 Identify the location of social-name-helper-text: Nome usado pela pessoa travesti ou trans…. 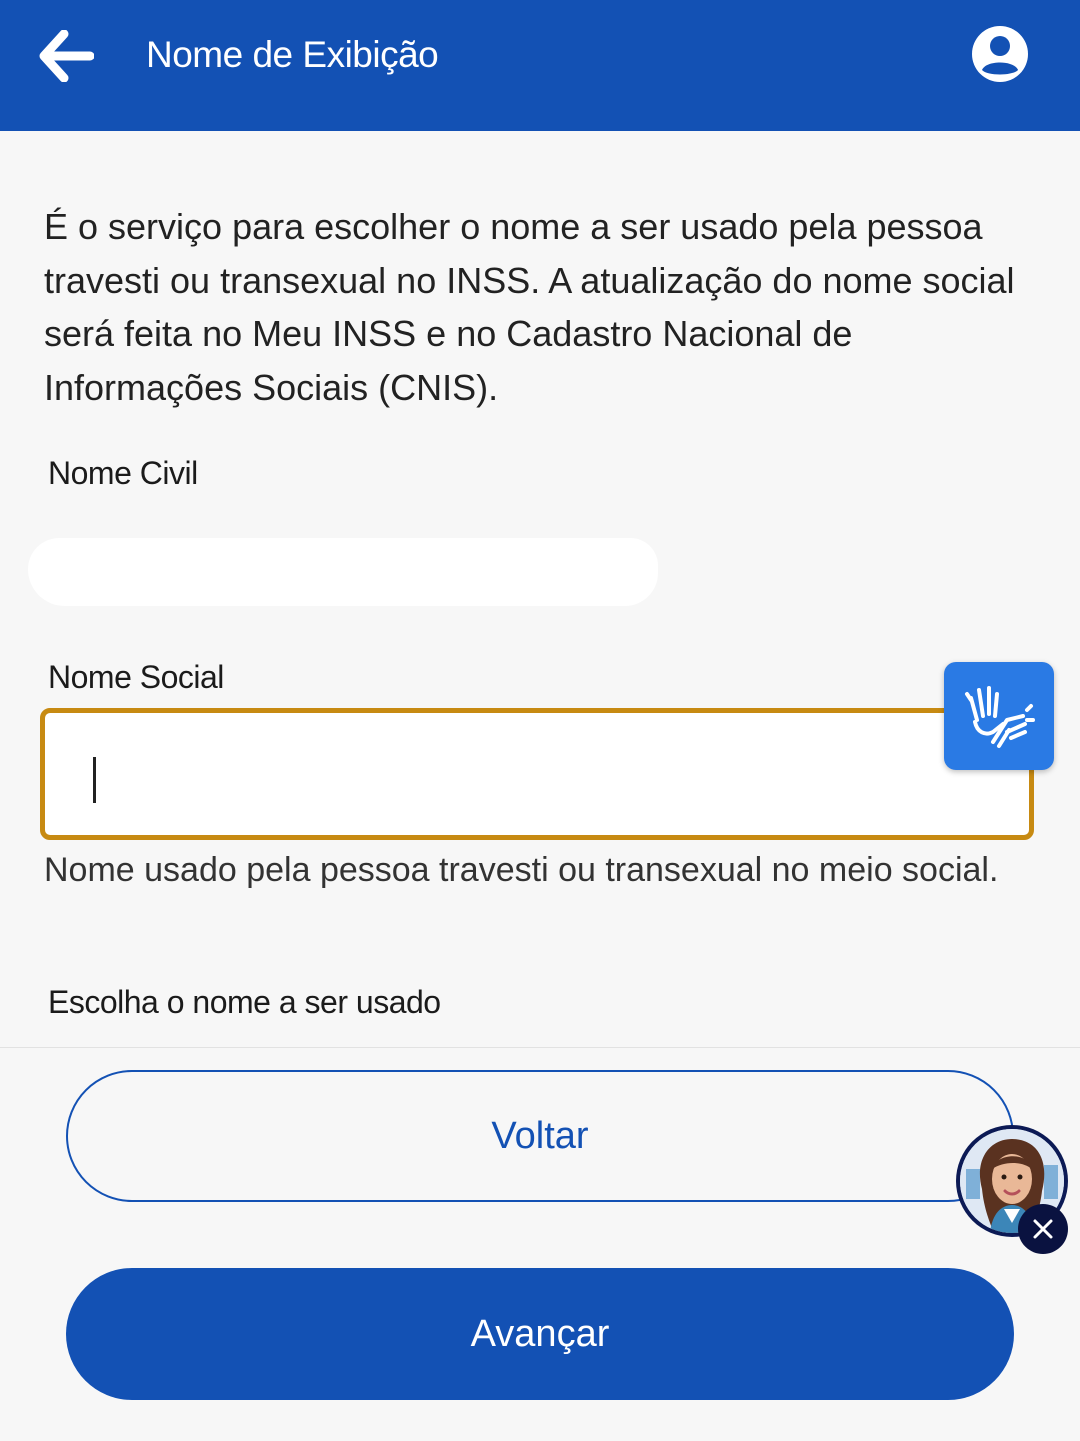
(521, 870).